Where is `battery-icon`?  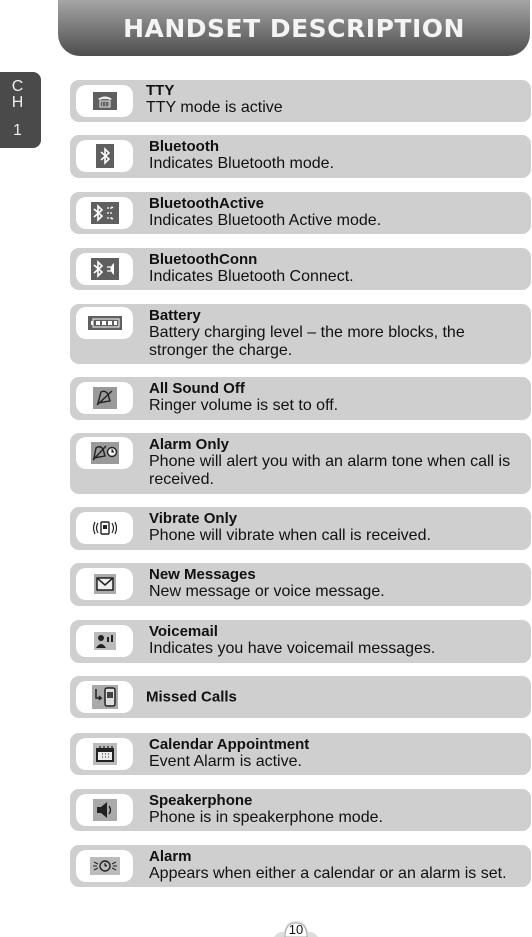
battery-icon is located at coordinates (104, 323).